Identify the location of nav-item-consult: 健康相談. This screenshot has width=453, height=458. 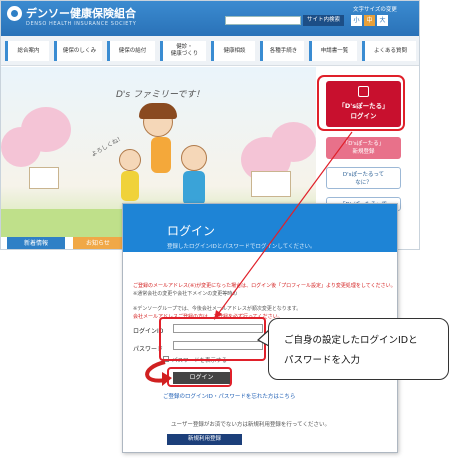
(233, 51).